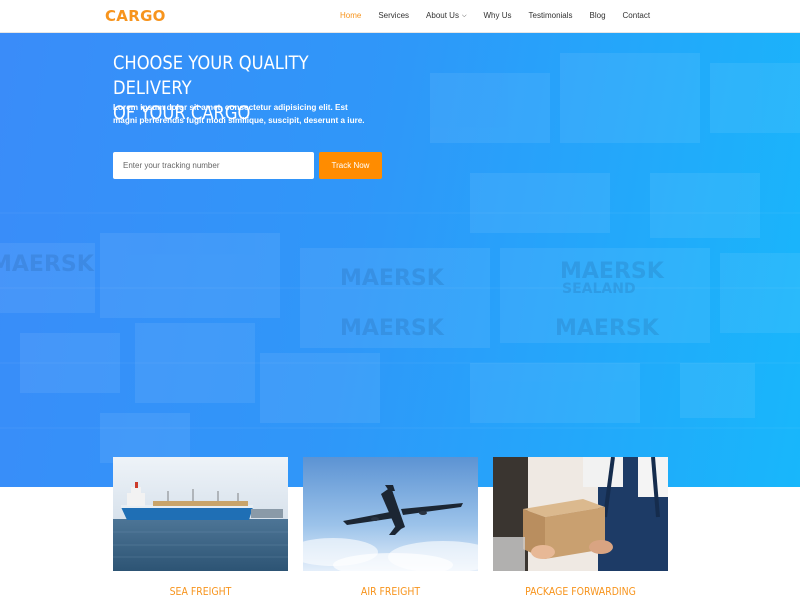 The height and width of the screenshot is (600, 800). I want to click on bg-word-6: SEALAND, so click(599, 289).